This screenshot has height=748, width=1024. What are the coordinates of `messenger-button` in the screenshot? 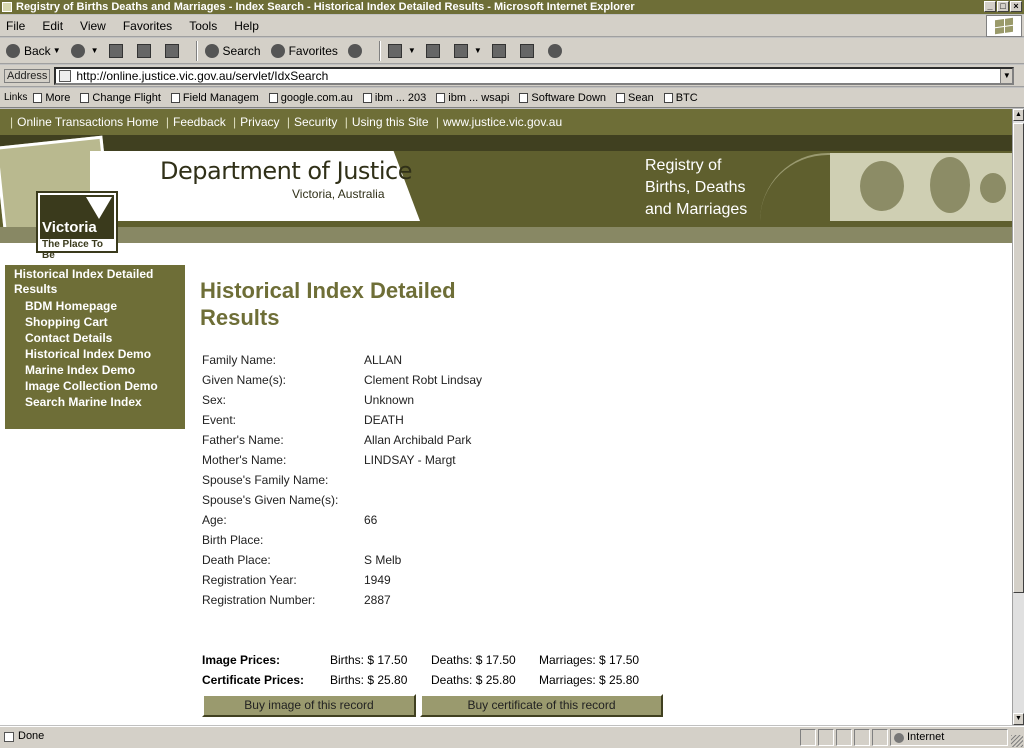 It's located at (529, 51).